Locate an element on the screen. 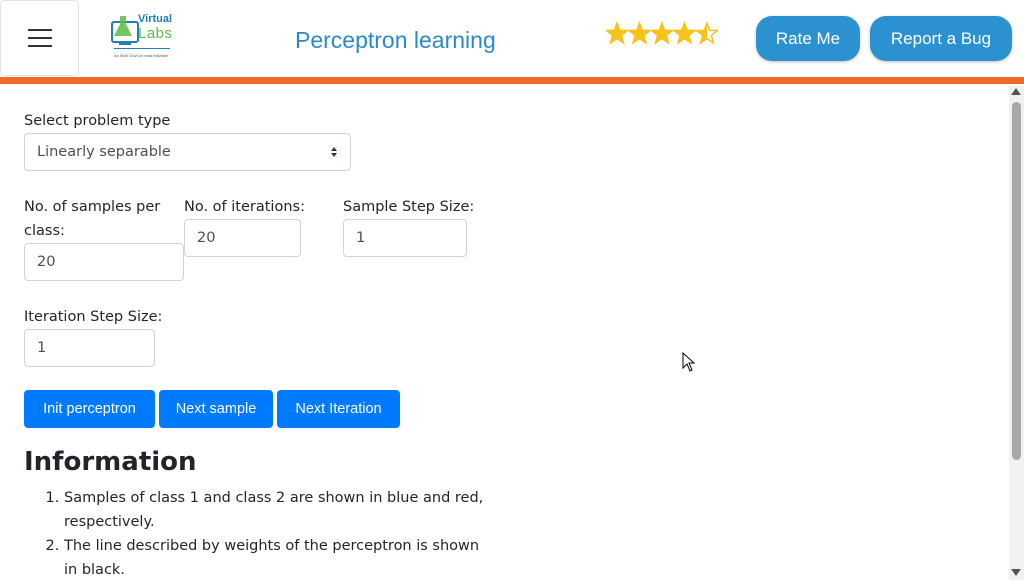 Image resolution: width=1024 pixels, height=582 pixels. hamburger-menu-button is located at coordinates (39, 38).